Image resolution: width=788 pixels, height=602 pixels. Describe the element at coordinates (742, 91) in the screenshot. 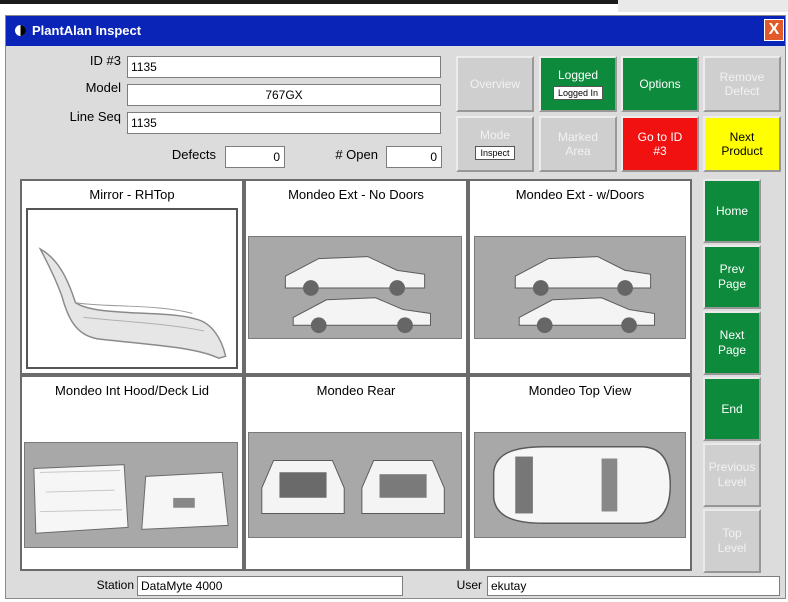

I see `remove-defect-label-2: Defect` at that location.